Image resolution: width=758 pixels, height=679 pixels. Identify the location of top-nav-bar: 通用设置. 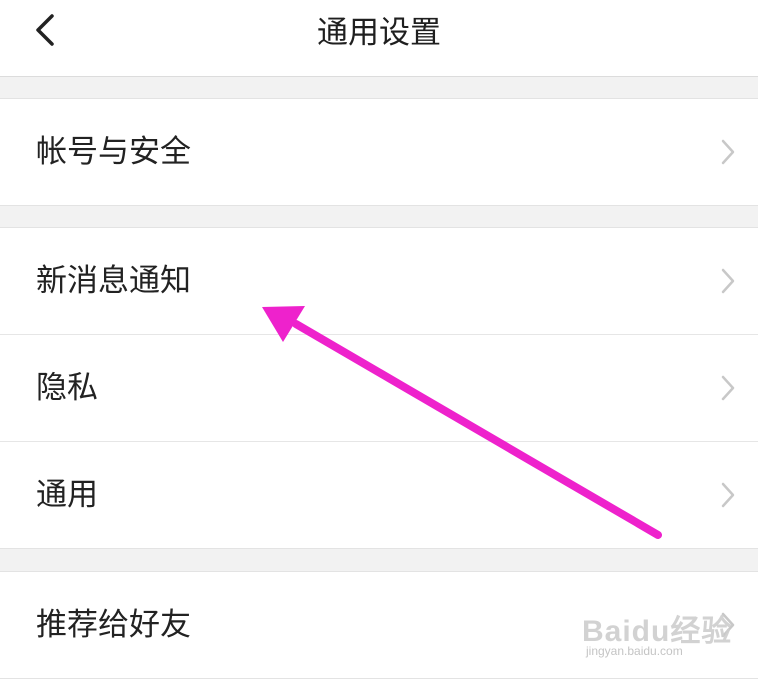
(379, 38).